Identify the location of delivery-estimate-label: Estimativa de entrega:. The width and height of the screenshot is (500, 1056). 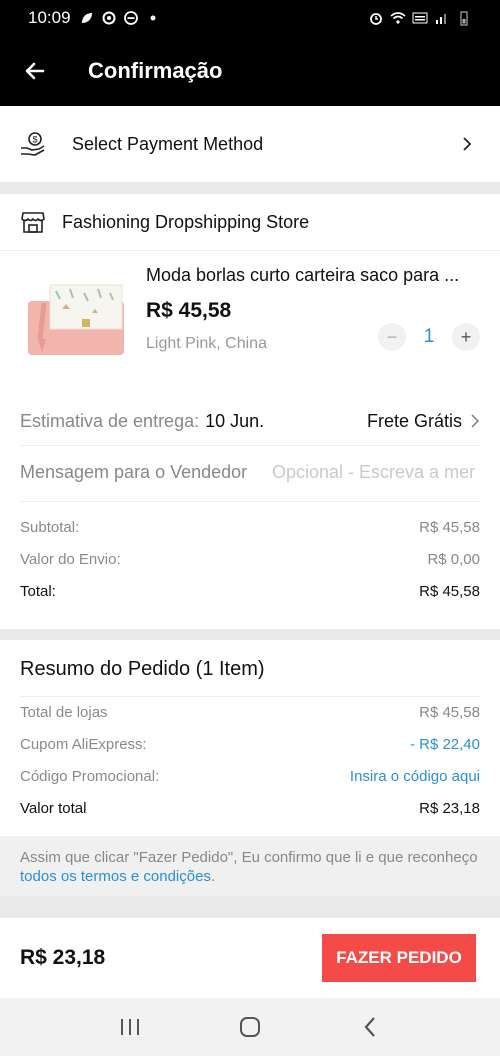
(110, 420).